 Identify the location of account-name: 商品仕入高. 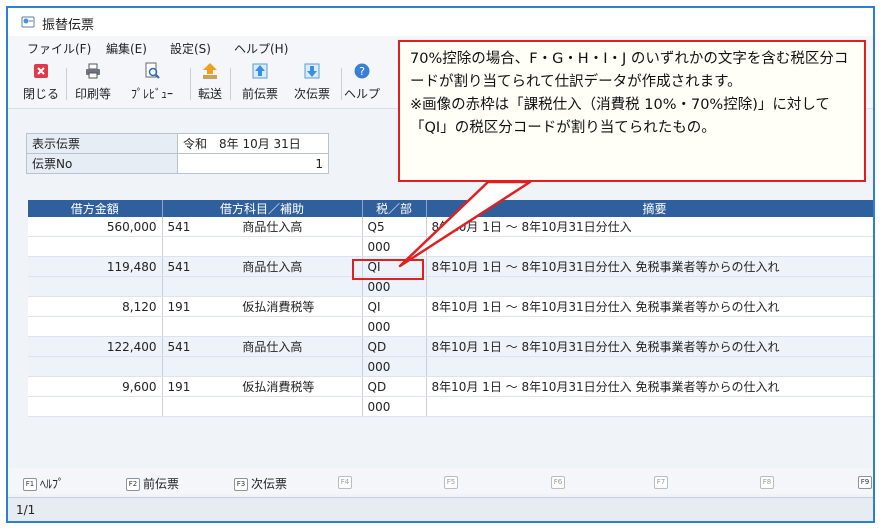
(272, 227).